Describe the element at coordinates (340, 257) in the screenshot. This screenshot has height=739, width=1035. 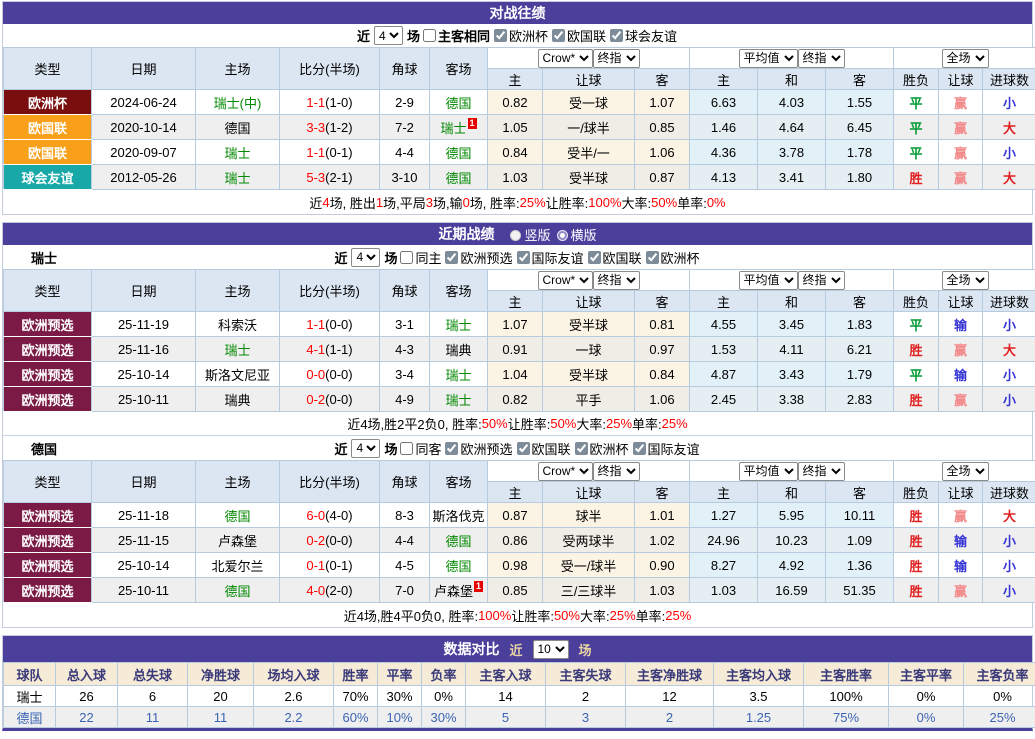
I see `near-label: 近` at that location.